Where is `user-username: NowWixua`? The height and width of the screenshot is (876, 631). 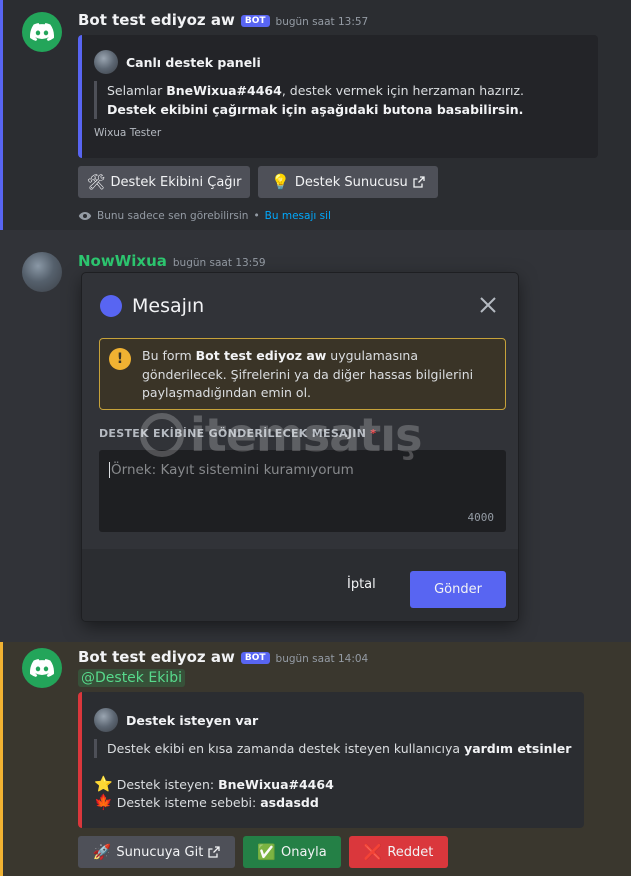 user-username: NowWixua is located at coordinates (122, 261).